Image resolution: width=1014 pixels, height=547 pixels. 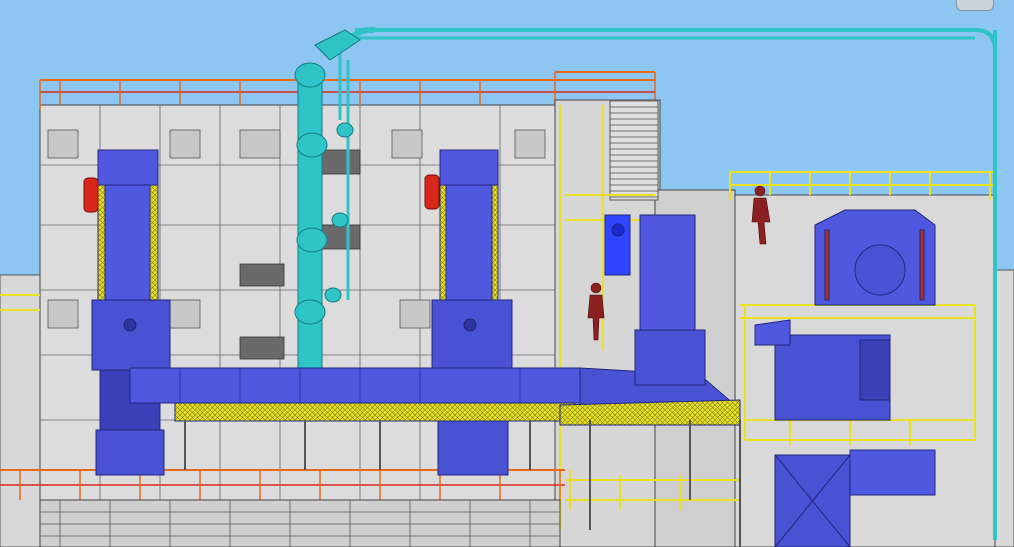 What do you see at coordinates (20, 410) in the screenshot?
I see `left-structure` at bounding box center [20, 410].